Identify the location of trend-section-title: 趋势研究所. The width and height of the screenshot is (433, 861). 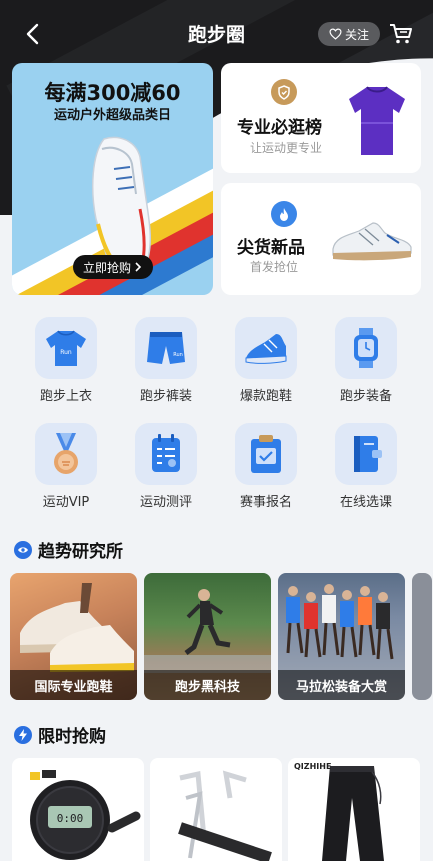
(68, 549).